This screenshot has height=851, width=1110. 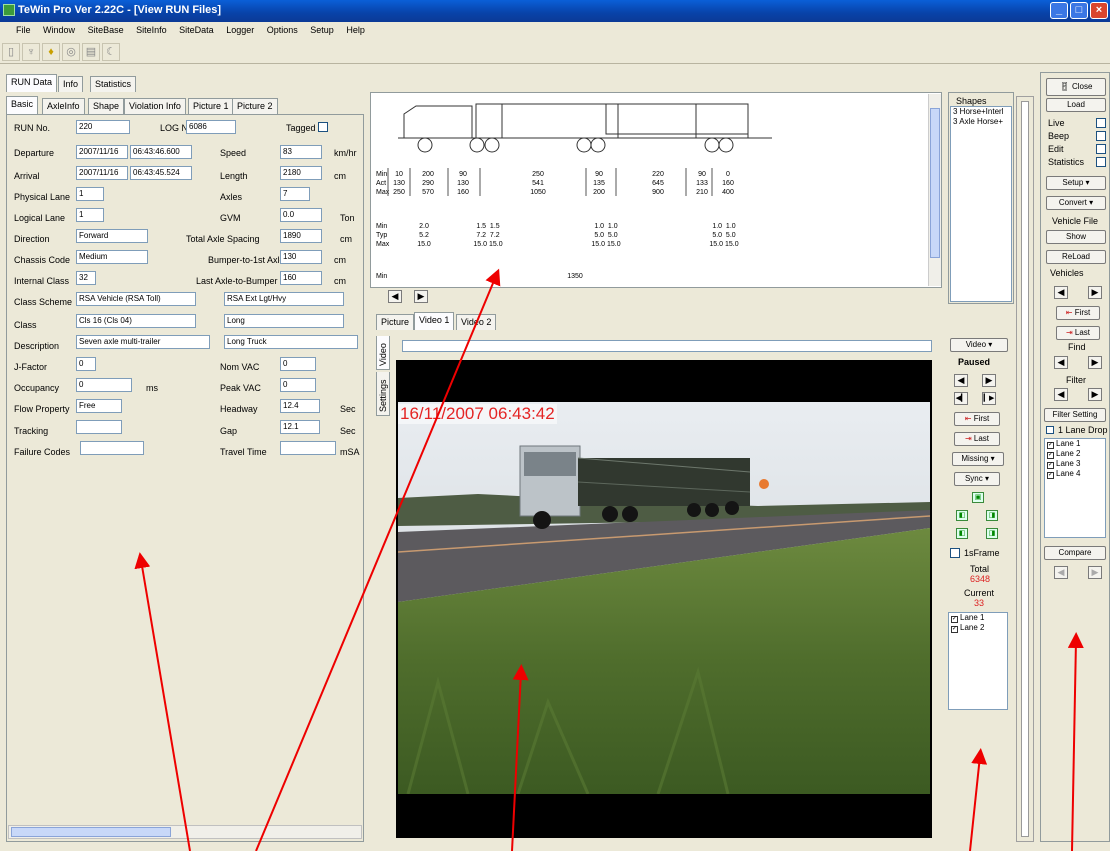 What do you see at coordinates (284, 321) in the screenshot?
I see `class-2-field: Long` at bounding box center [284, 321].